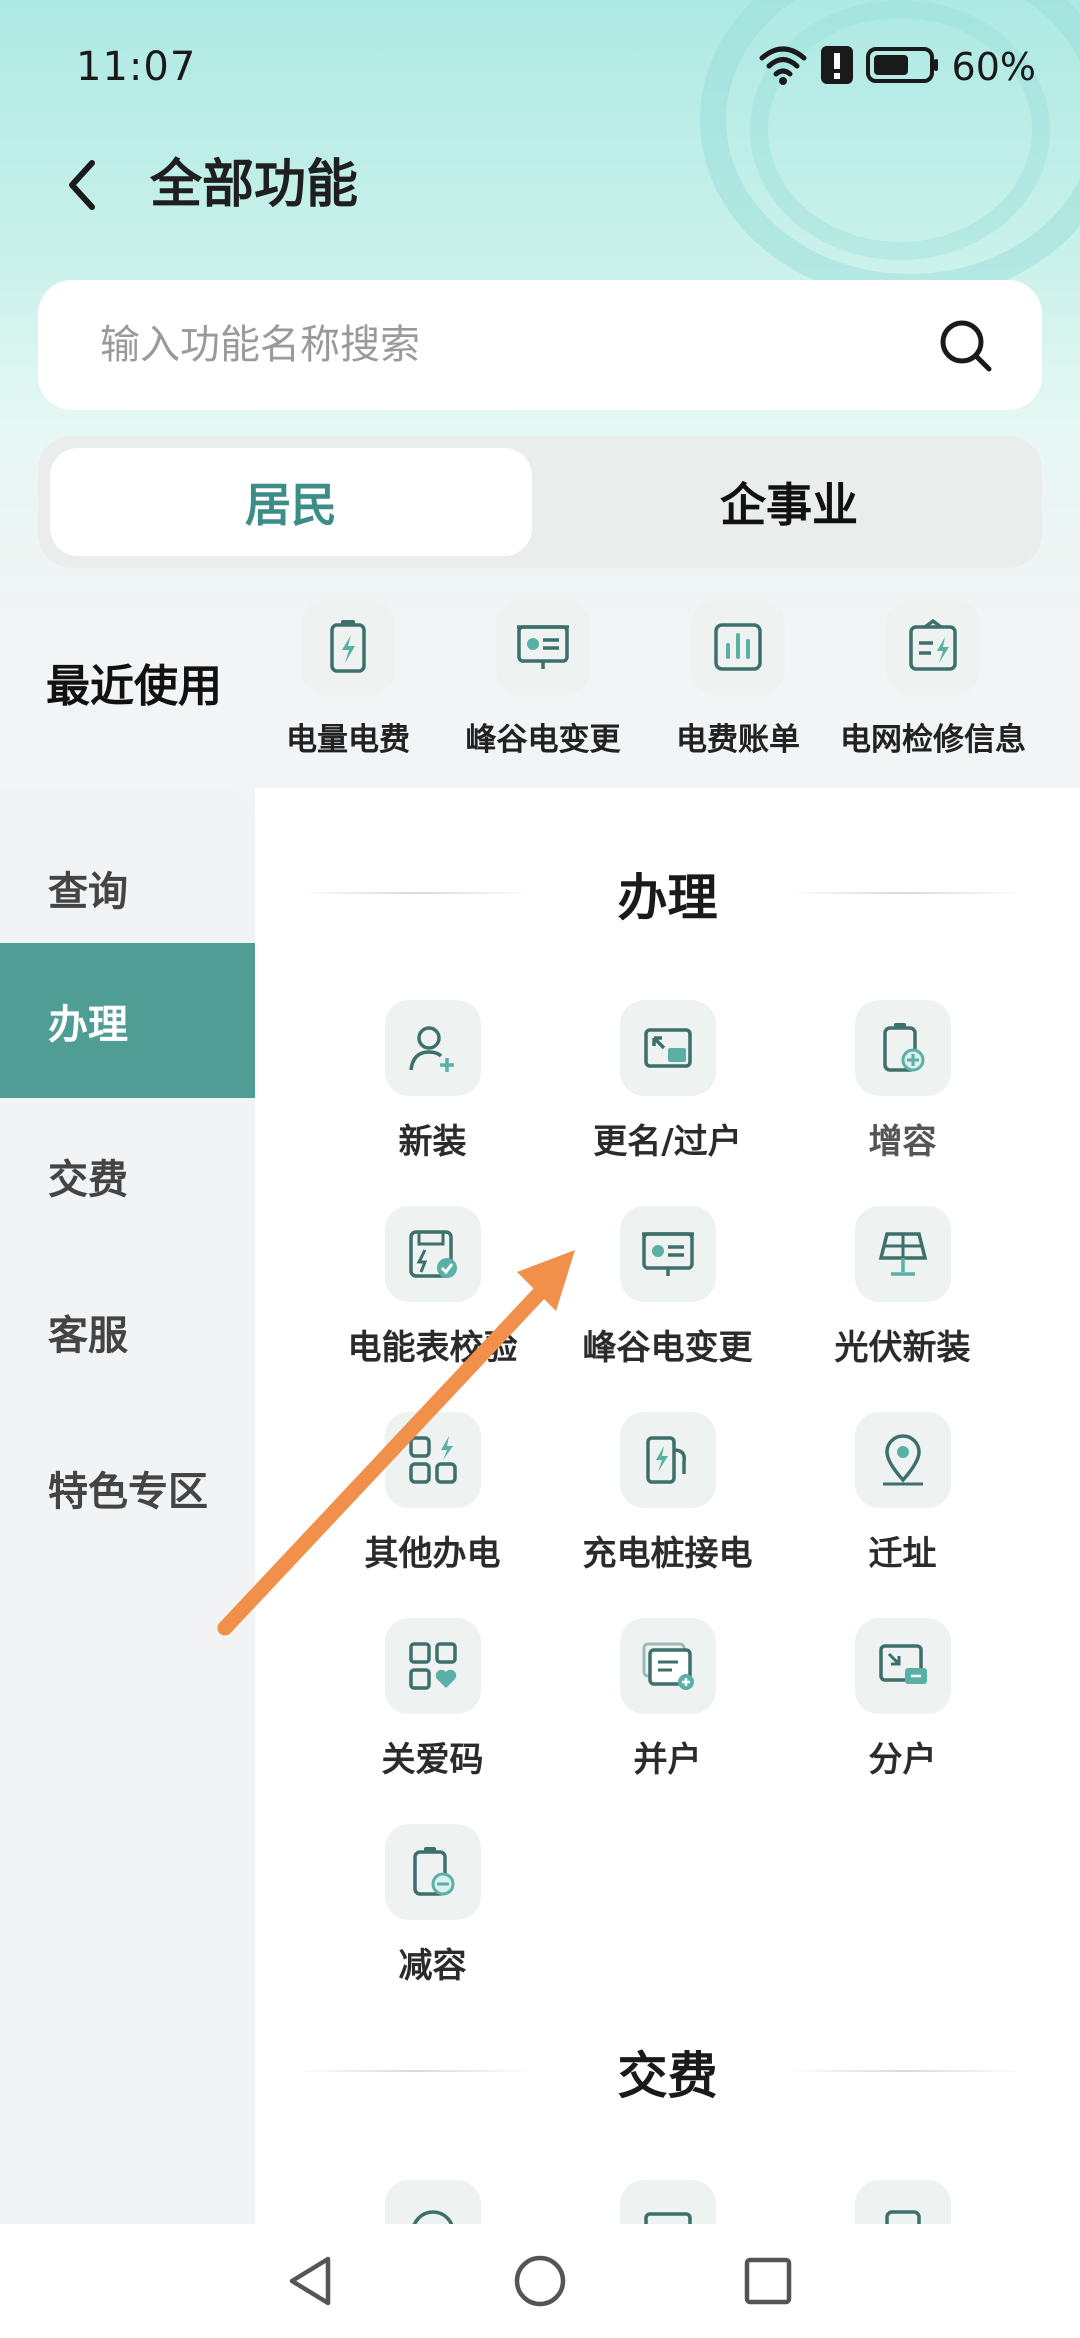 The width and height of the screenshot is (1080, 2338). What do you see at coordinates (902, 1554) in the screenshot?
I see `grid-item-label: 迁址` at bounding box center [902, 1554].